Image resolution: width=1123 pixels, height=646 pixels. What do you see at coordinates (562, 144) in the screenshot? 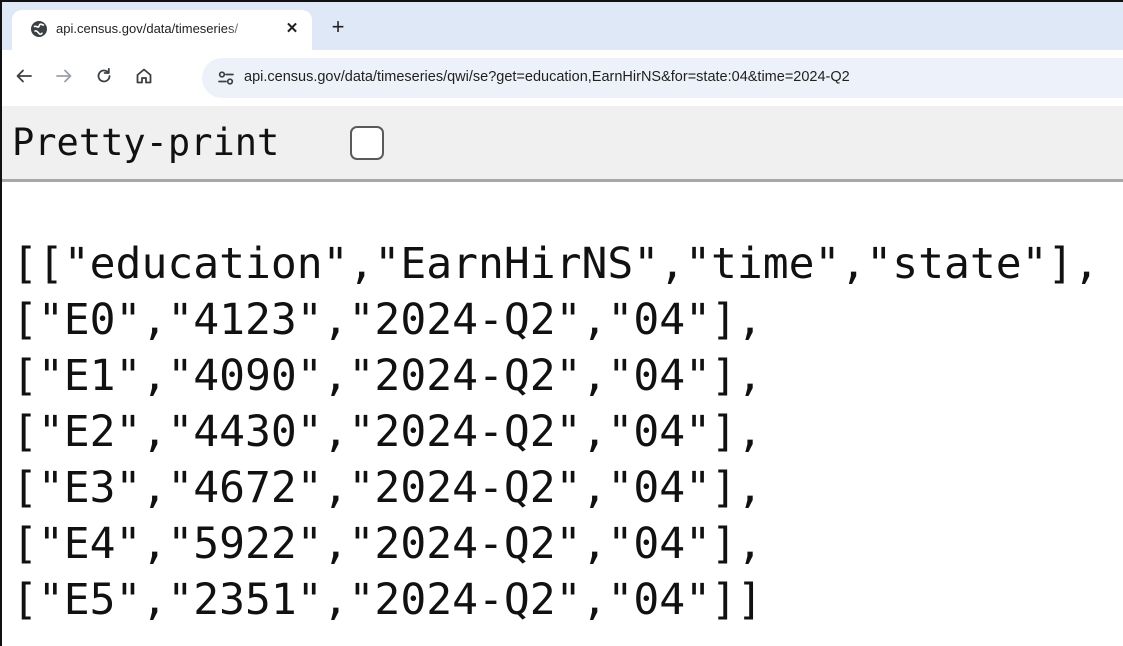
I see `pretty-print-bar: Pretty-print` at bounding box center [562, 144].